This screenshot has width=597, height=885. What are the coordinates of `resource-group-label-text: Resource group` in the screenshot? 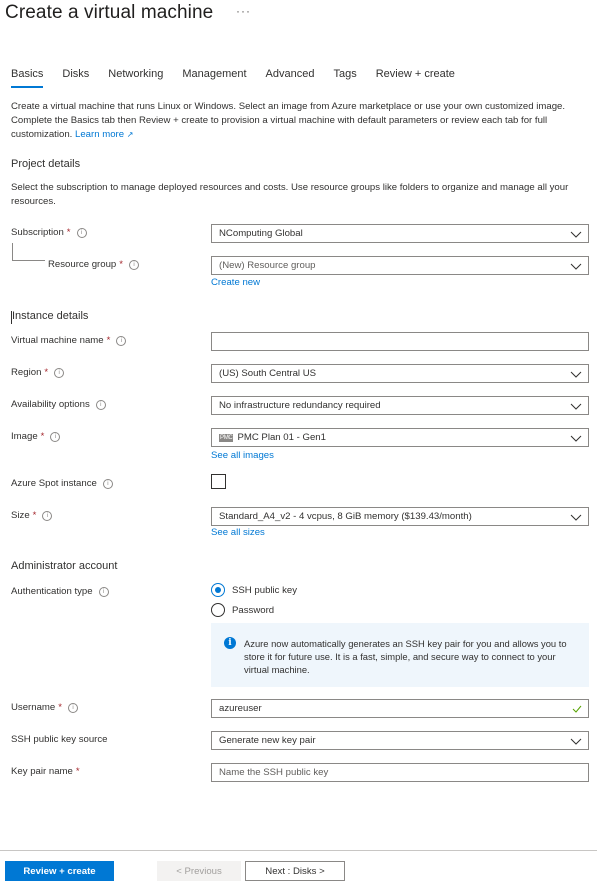 It's located at (82, 264).